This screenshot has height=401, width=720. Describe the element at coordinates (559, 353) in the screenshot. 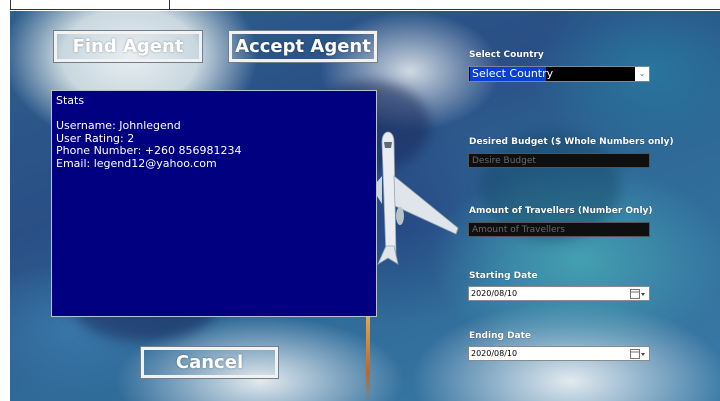

I see `end-date-picker: 2020/08/10` at that location.